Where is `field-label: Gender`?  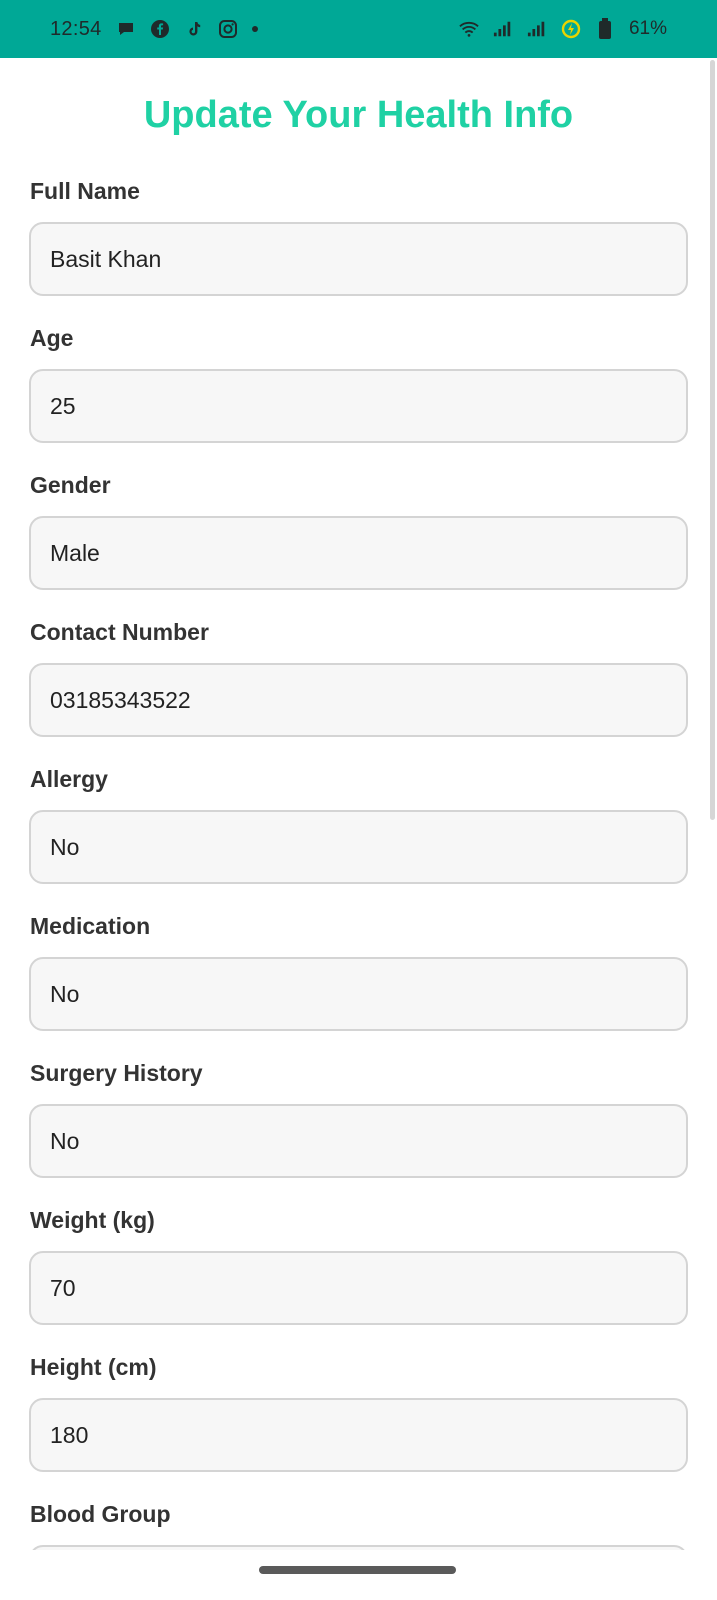 field-label: Gender is located at coordinates (70, 485).